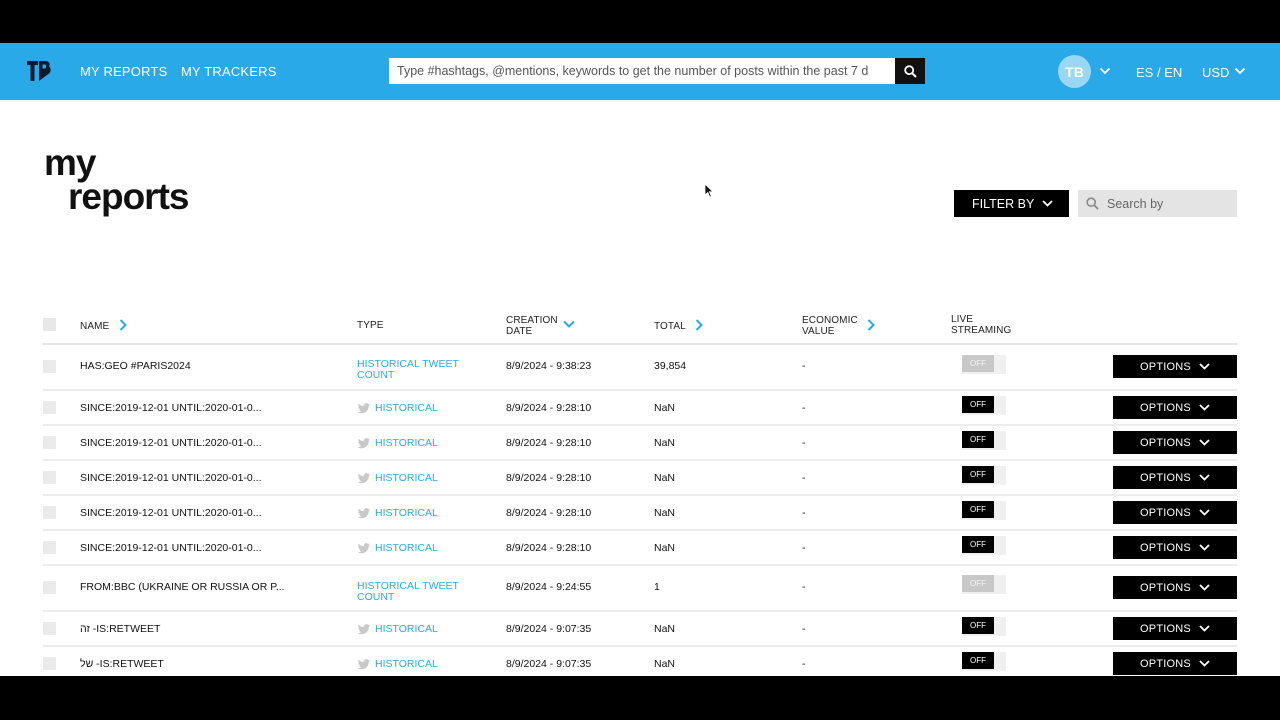 The image size is (1280, 720). Describe the element at coordinates (94, 326) in the screenshot. I see `header-name: NAME` at that location.